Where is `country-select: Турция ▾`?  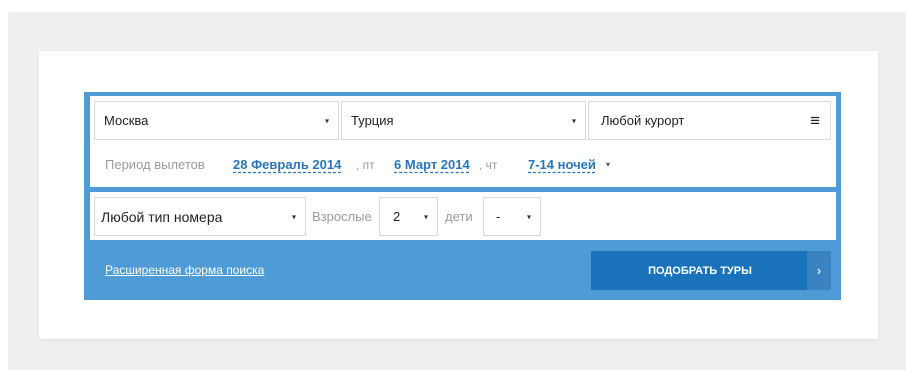 country-select: Турция ▾ is located at coordinates (463, 120).